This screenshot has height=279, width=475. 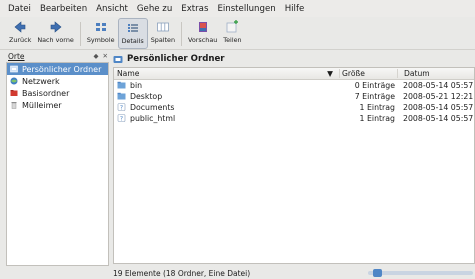 I want to click on forward-label: Nach vorne, so click(x=55, y=40).